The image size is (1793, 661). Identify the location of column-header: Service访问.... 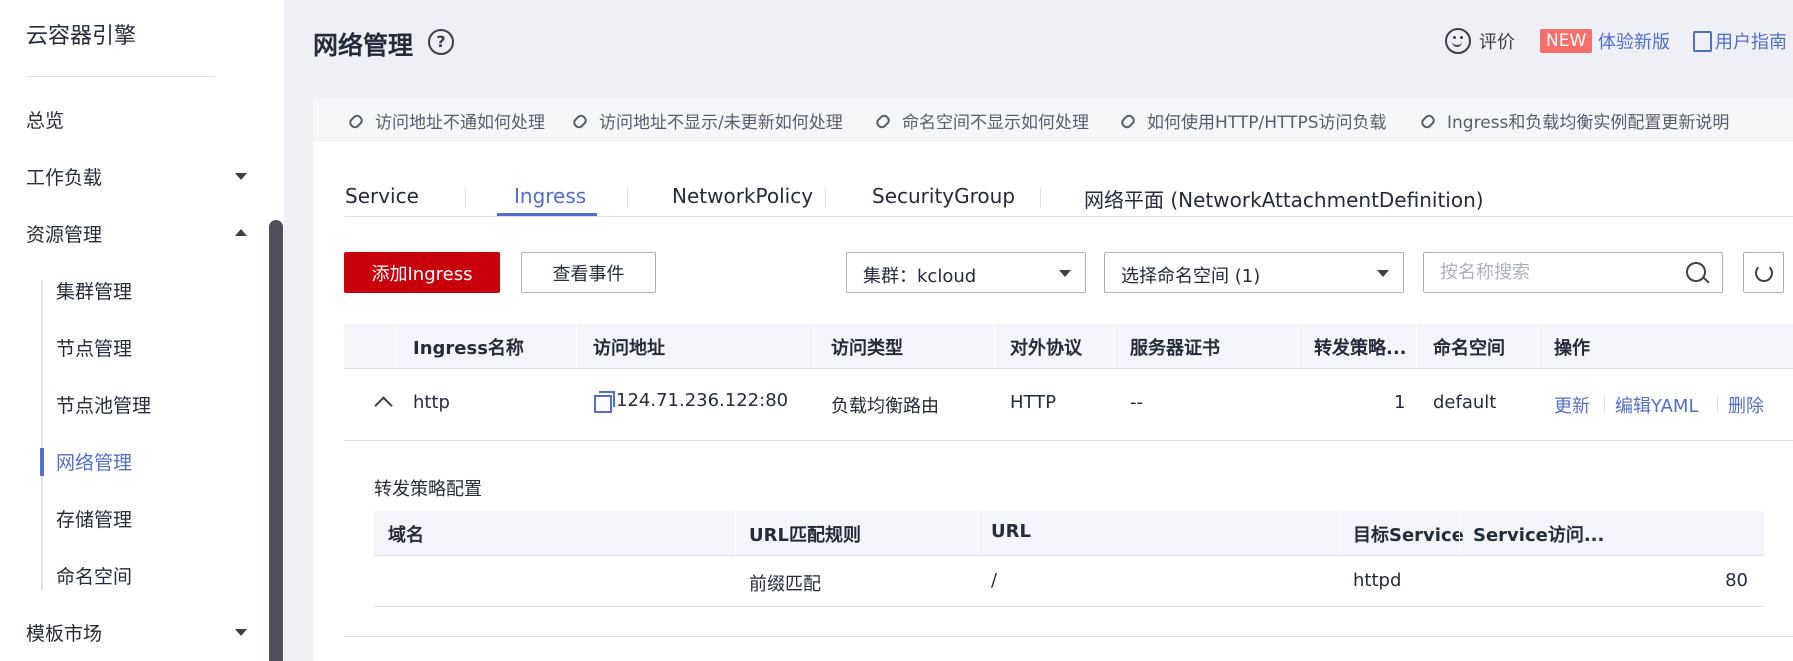
(1539, 535).